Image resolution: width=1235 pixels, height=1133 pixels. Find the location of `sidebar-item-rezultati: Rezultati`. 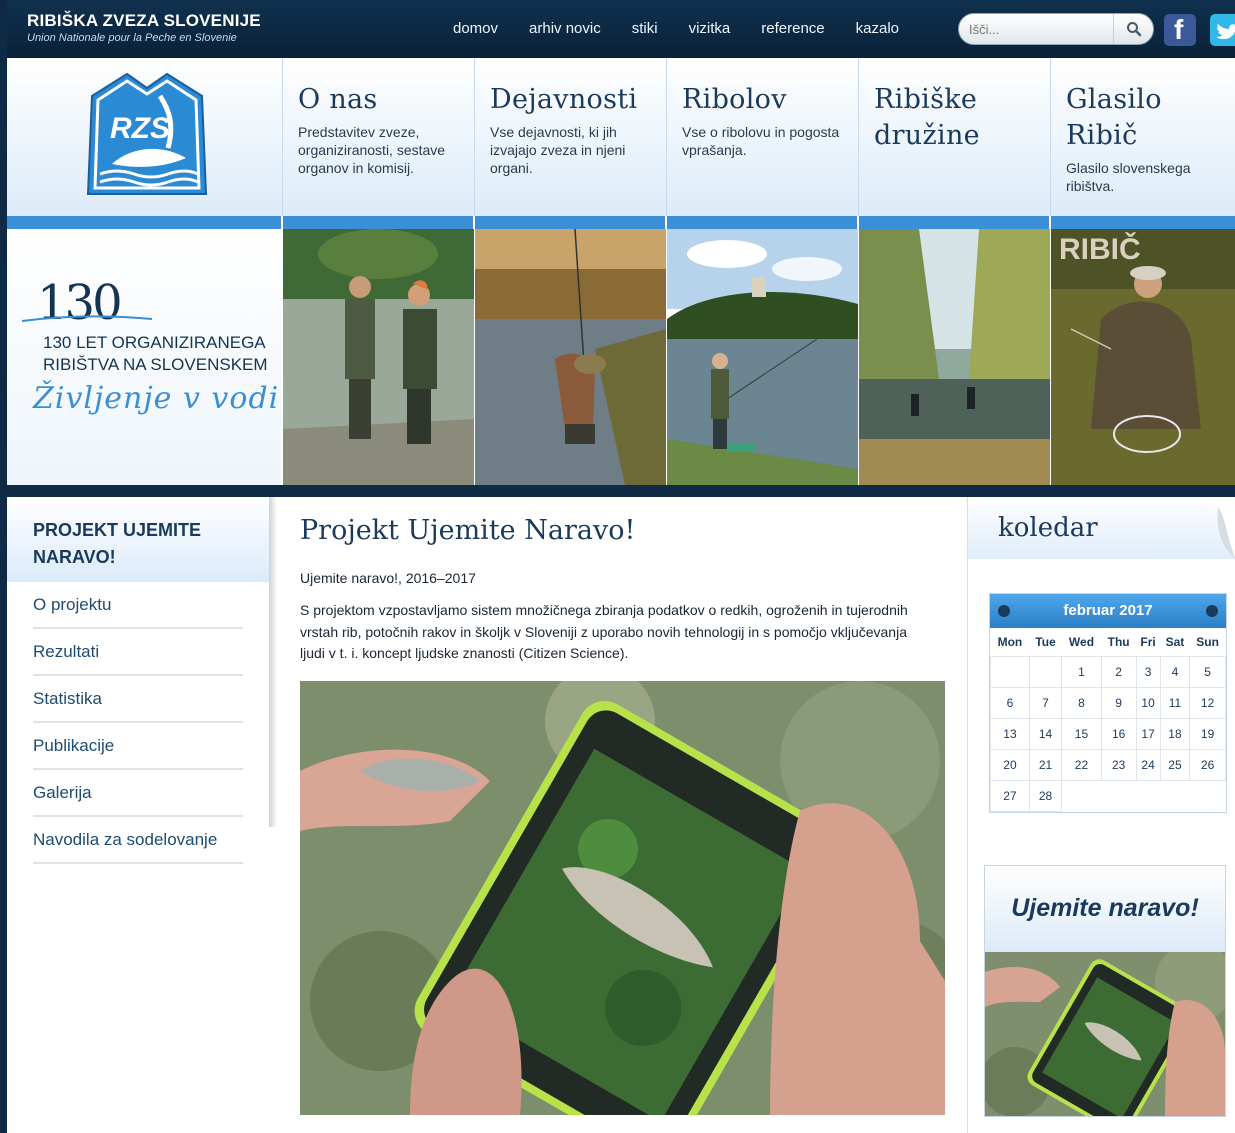

sidebar-item-rezultati: Rezultati is located at coordinates (138, 652).